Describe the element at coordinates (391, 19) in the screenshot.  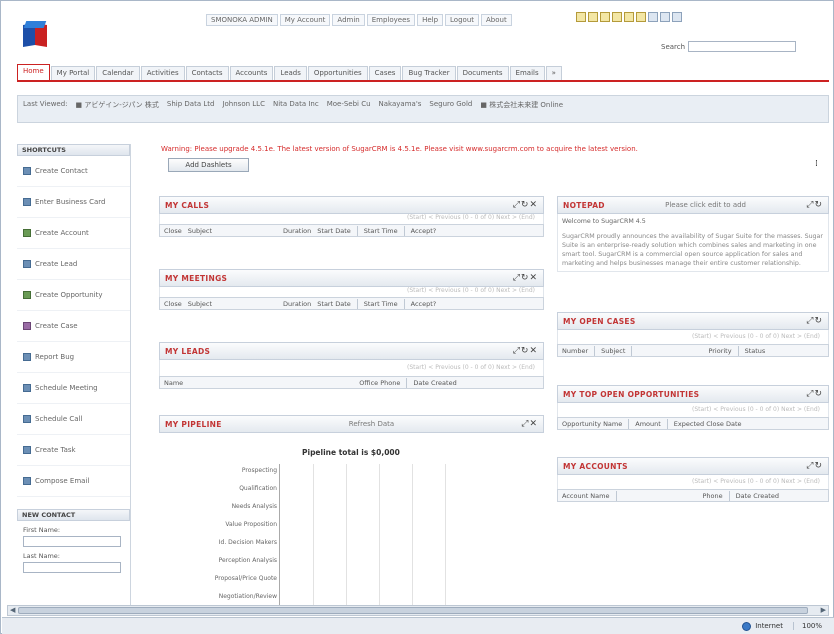
I see `topnav-employees: Employees` at that location.